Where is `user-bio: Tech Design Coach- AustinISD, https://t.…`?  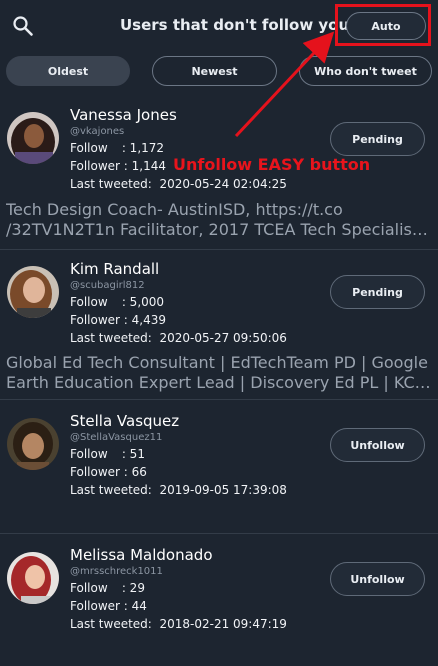
user-bio: Tech Design Coach- AustinISD, https://t.… is located at coordinates (218, 219).